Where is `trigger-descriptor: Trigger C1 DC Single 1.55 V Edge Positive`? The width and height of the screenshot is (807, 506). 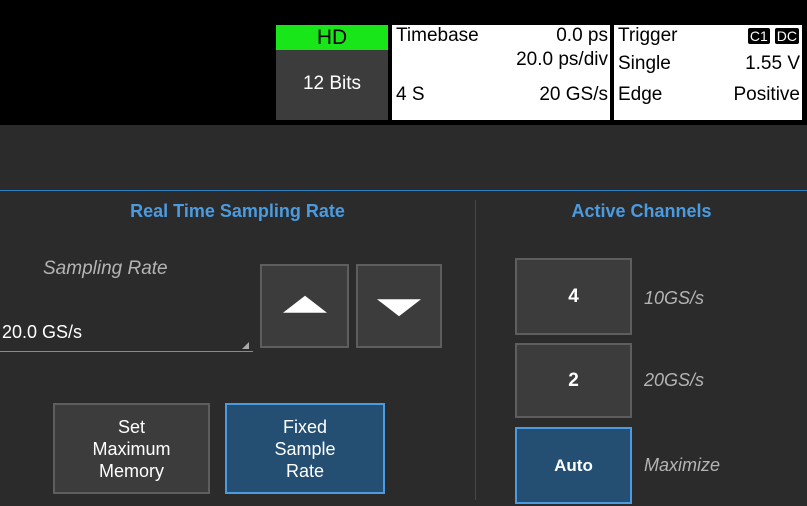
trigger-descriptor: Trigger C1 DC Single 1.55 V Edge Positive is located at coordinates (708, 72).